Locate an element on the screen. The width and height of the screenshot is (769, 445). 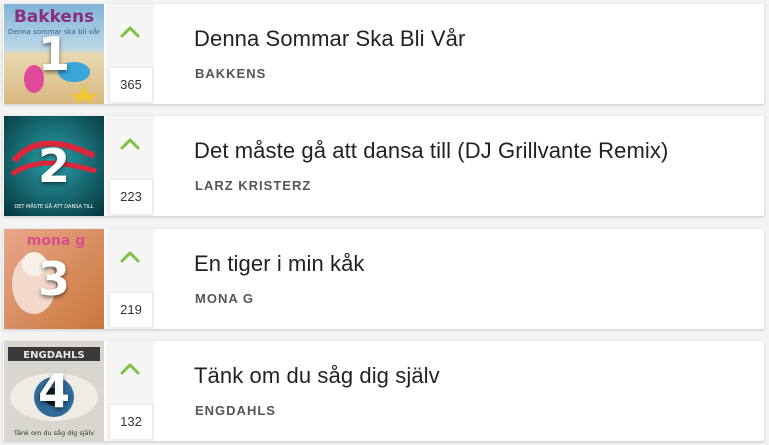
vote-panel: 365 is located at coordinates (130, 54).